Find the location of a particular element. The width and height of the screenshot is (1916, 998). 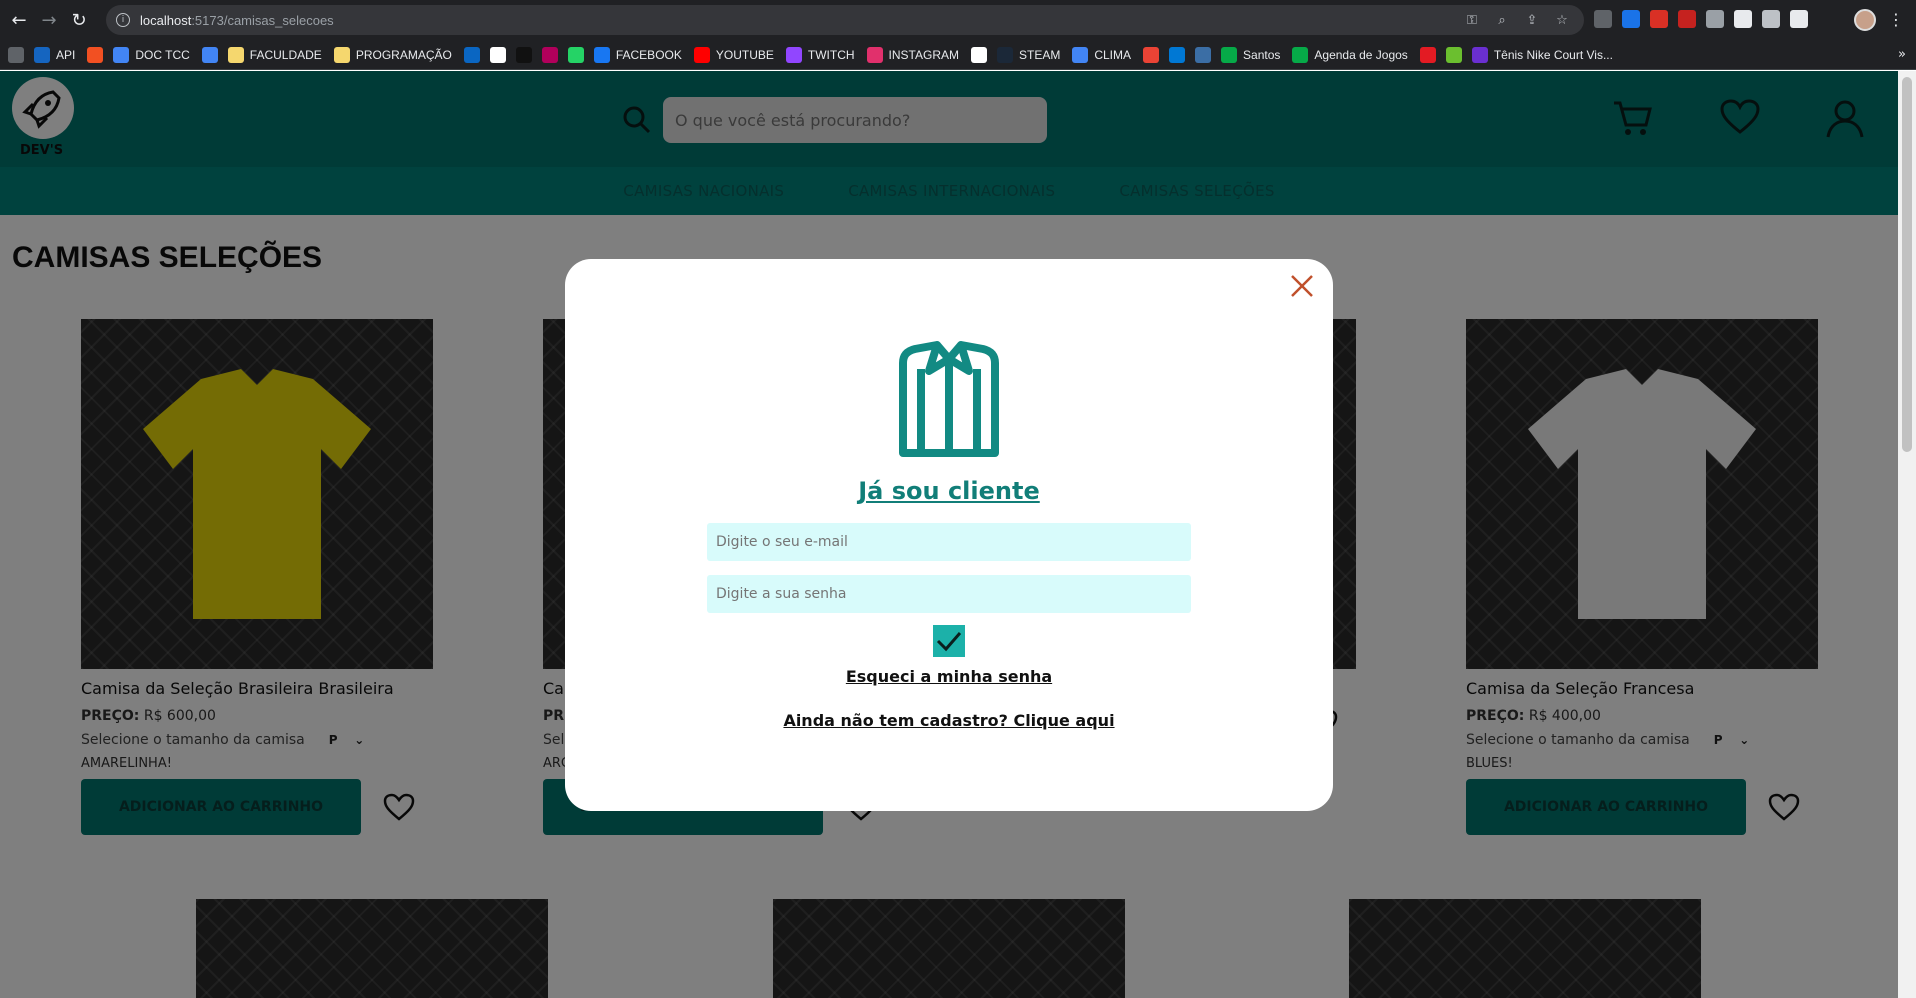

extensions-bar is located at coordinates (1701, 19).